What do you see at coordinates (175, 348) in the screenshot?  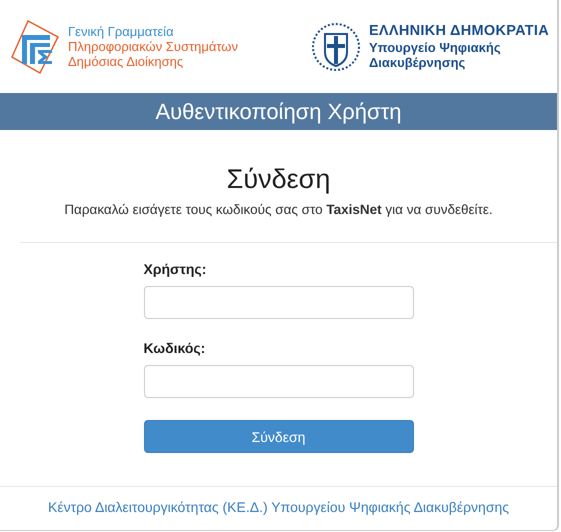 I see `field-label: Κωδικός:` at bounding box center [175, 348].